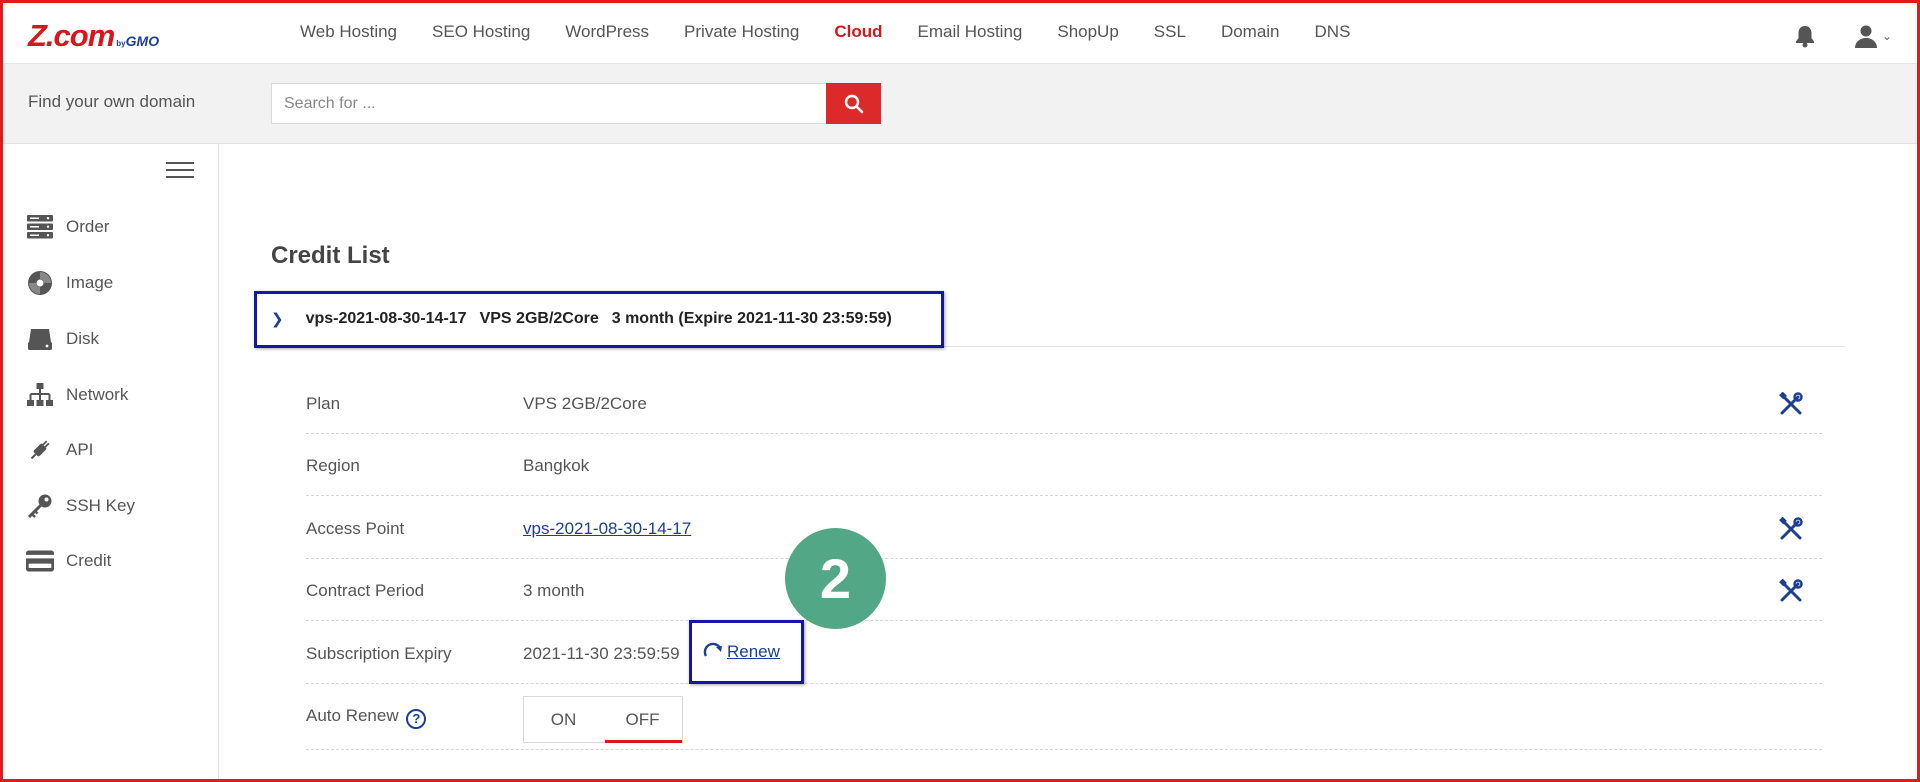 The height and width of the screenshot is (782, 1920). Describe the element at coordinates (323, 403) in the screenshot. I see `row-key: Plan` at that location.